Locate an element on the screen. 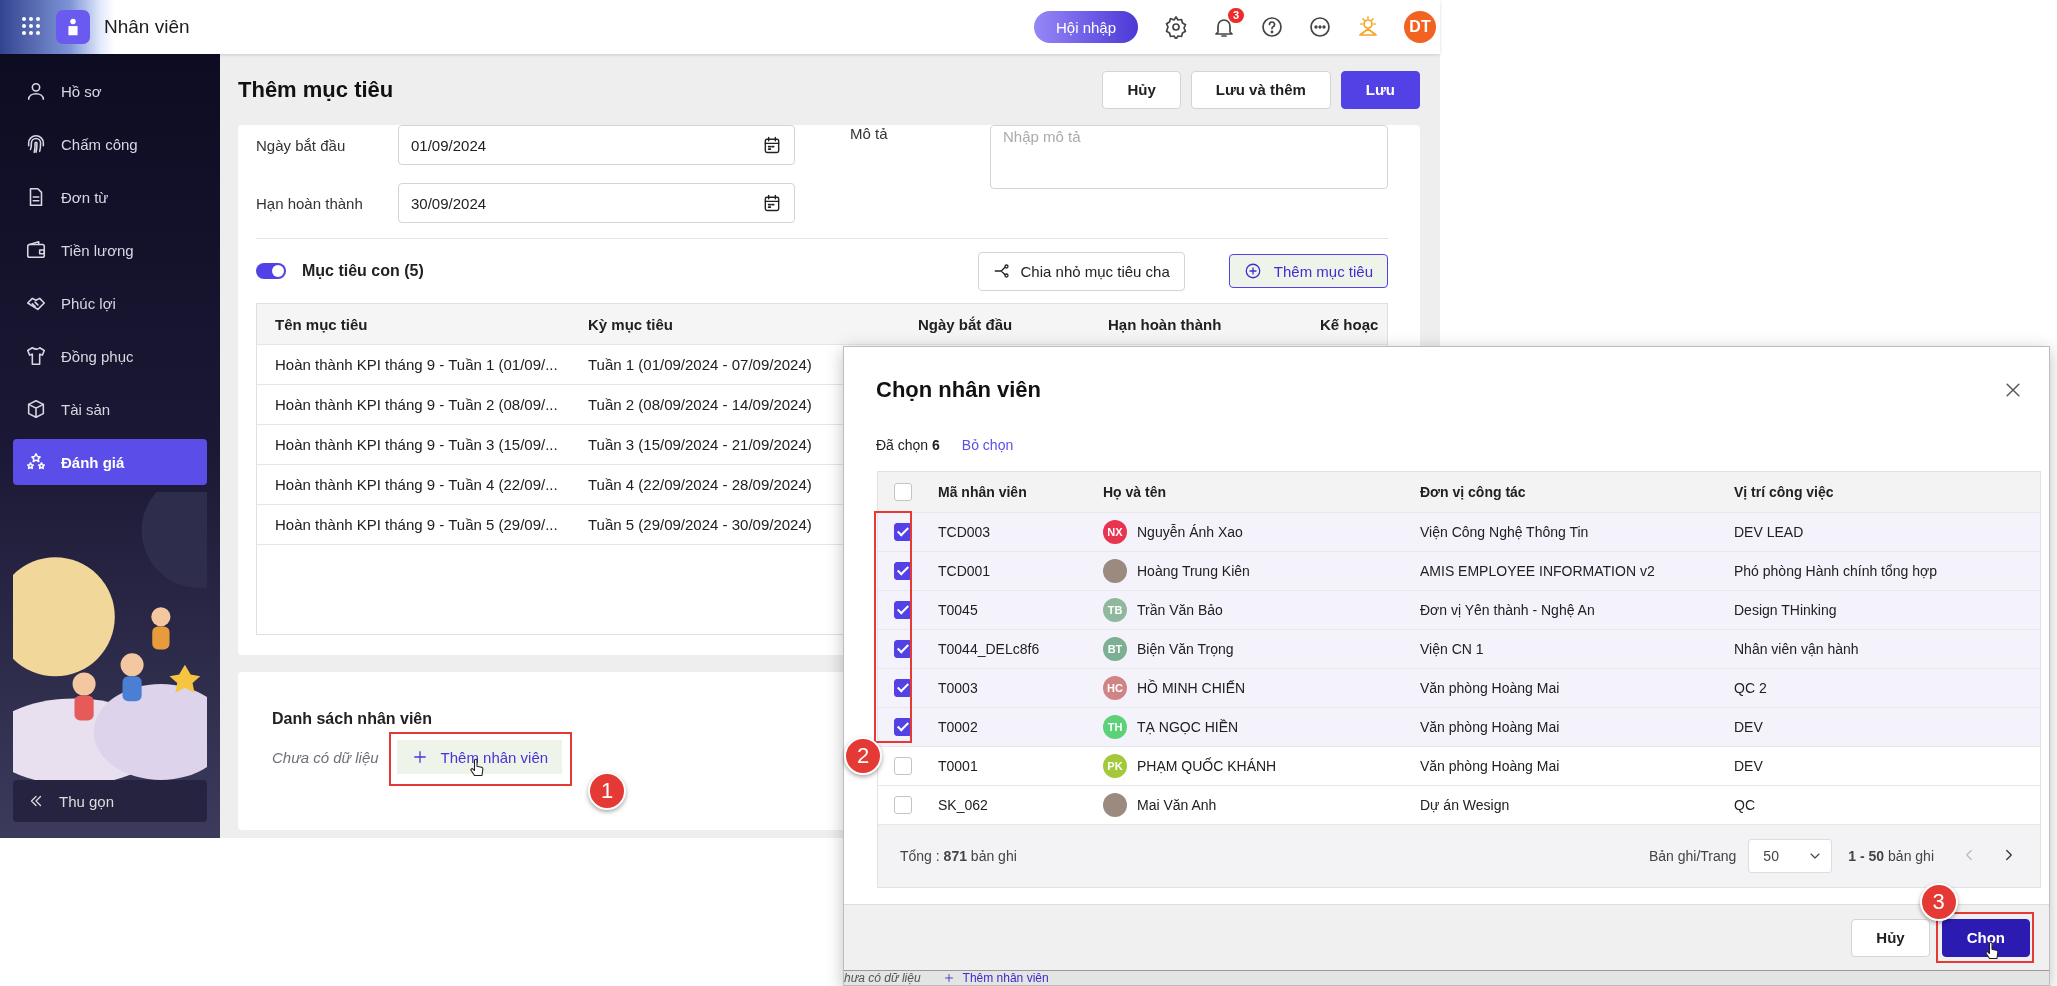 The width and height of the screenshot is (2057, 986). date-field: 01/09/2024 is located at coordinates (596, 145).